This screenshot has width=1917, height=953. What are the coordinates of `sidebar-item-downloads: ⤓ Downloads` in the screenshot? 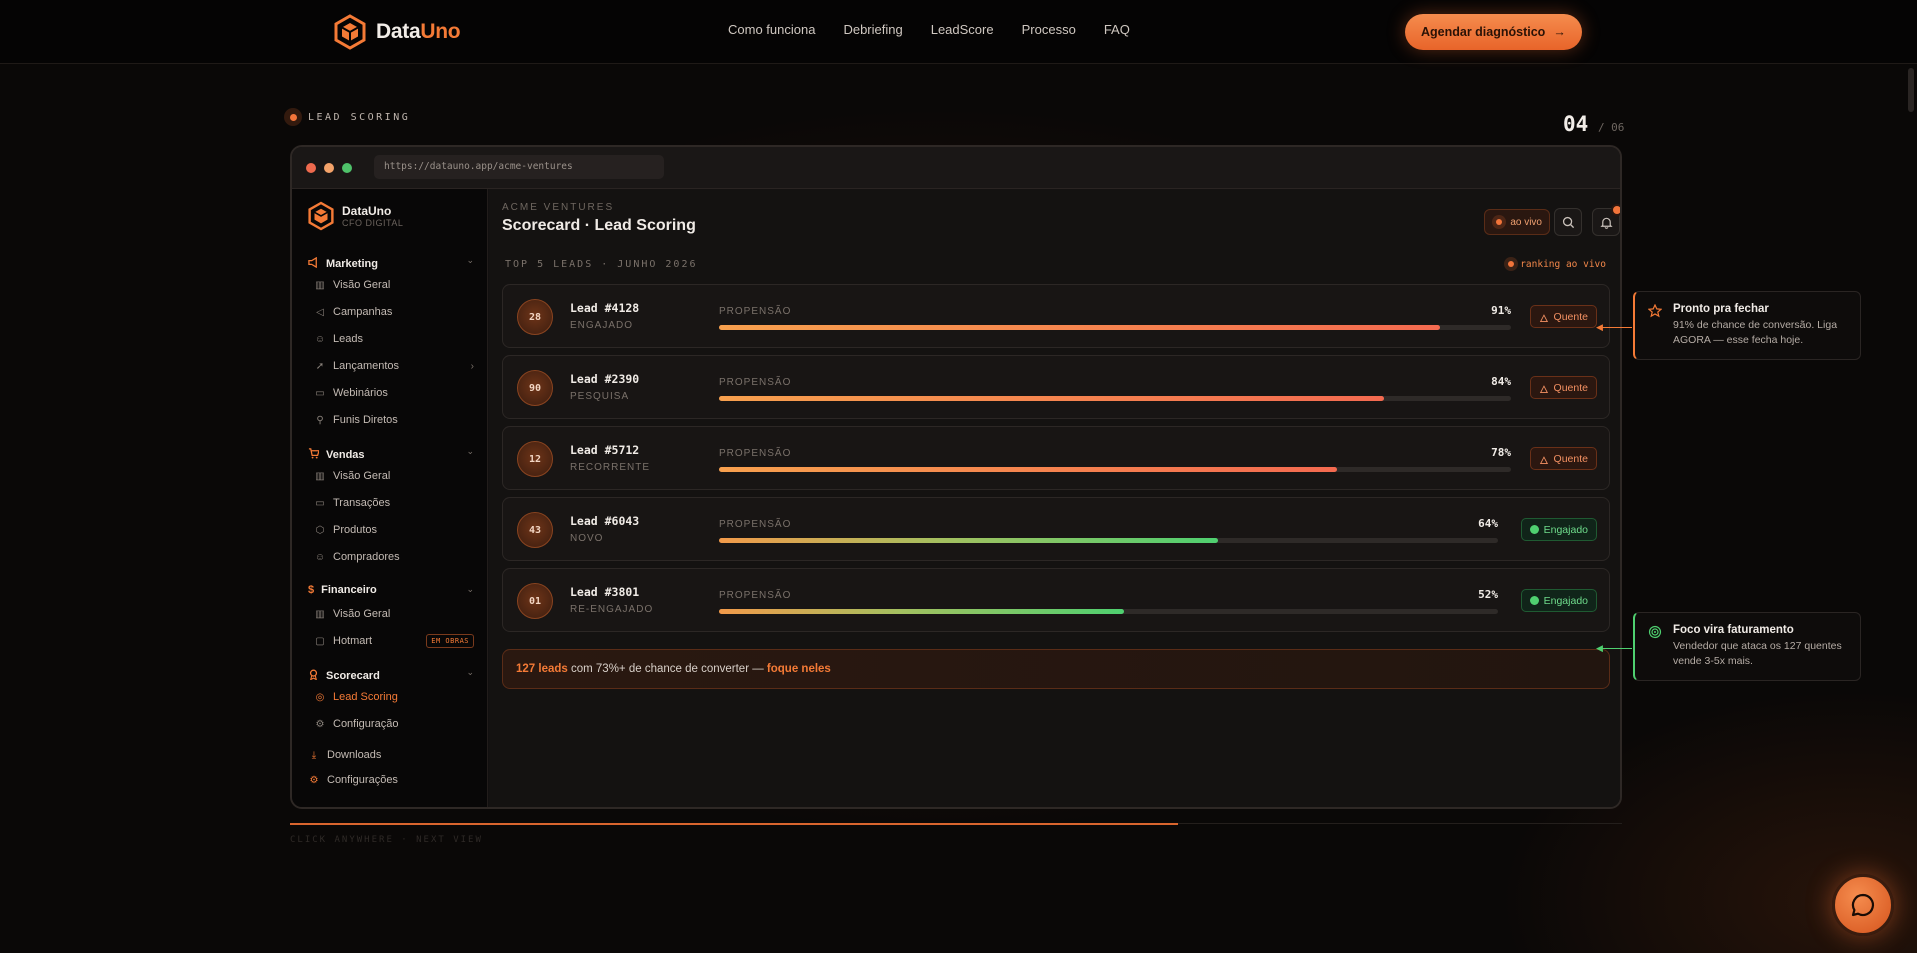 It's located at (388, 755).